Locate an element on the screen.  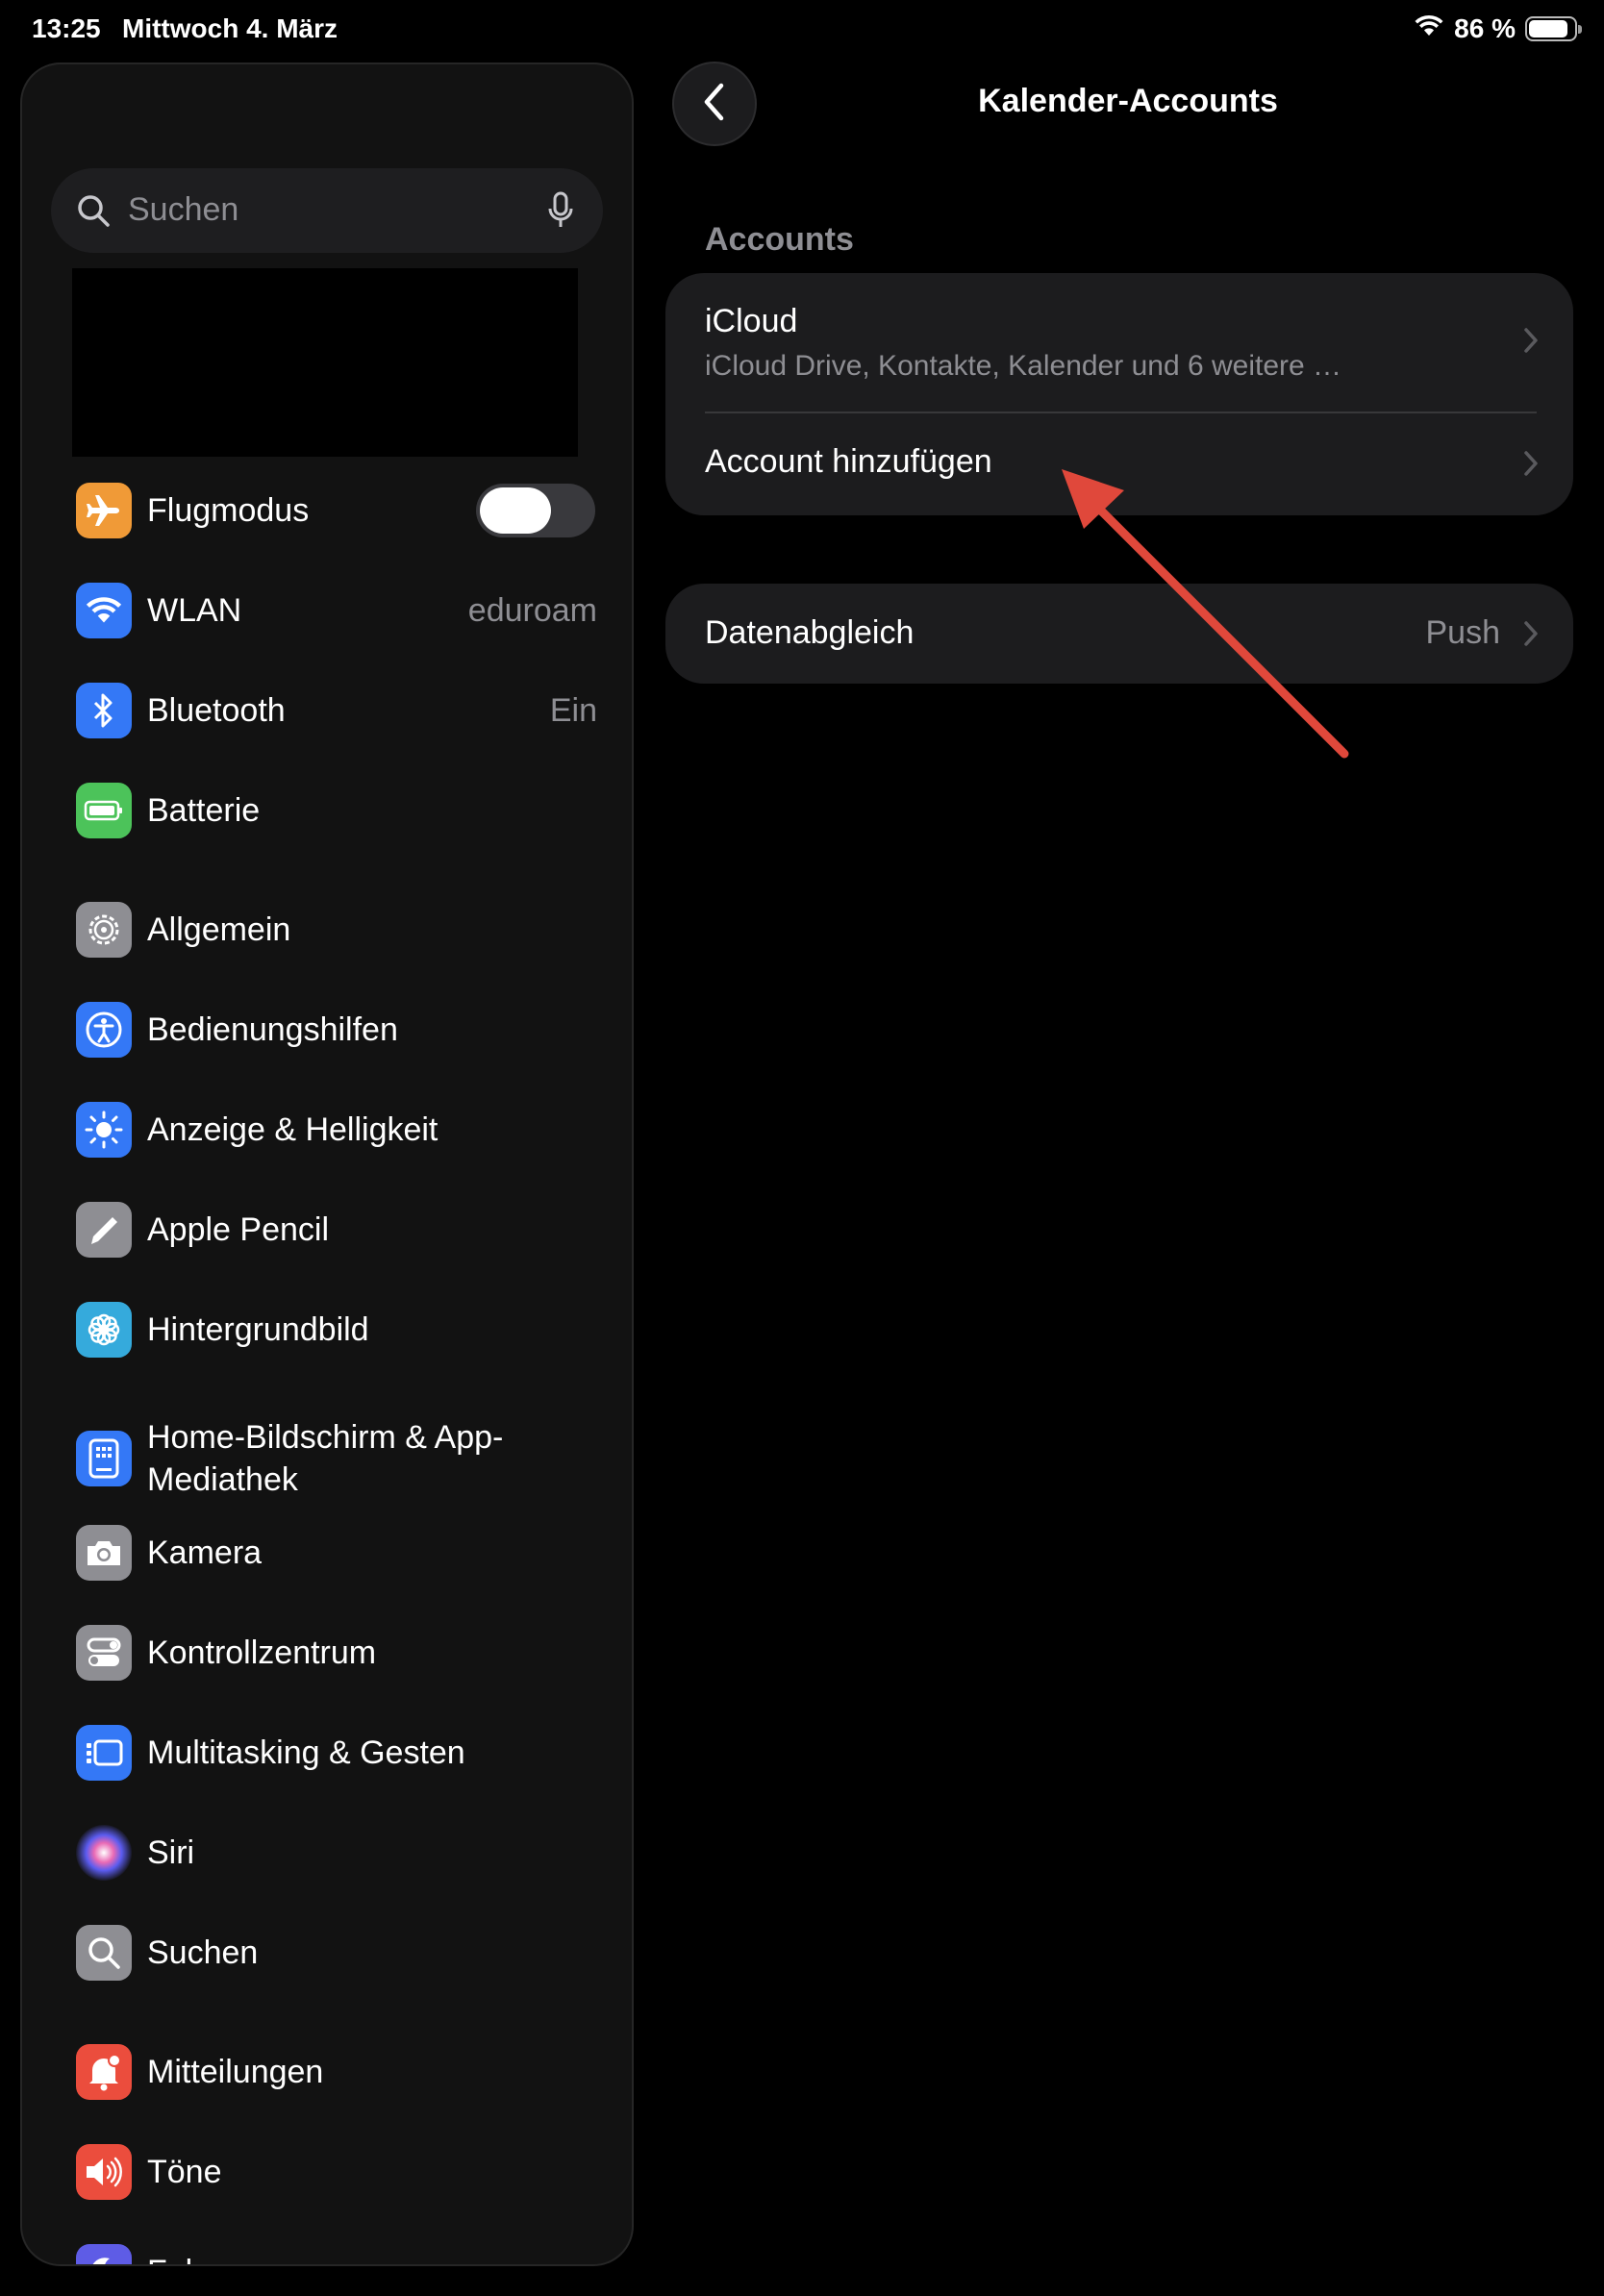
profile-area-redacted is located at coordinates (325, 362).